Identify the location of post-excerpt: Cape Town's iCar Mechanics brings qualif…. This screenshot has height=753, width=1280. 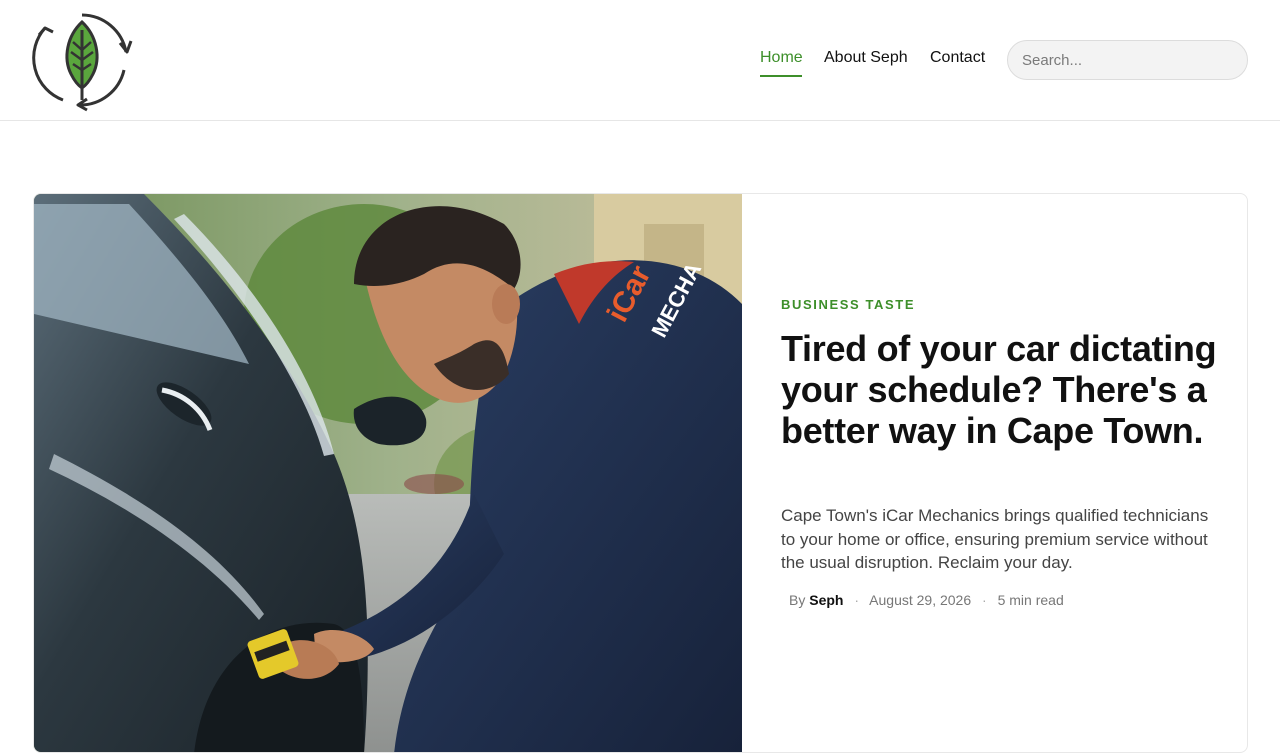
(995, 539).